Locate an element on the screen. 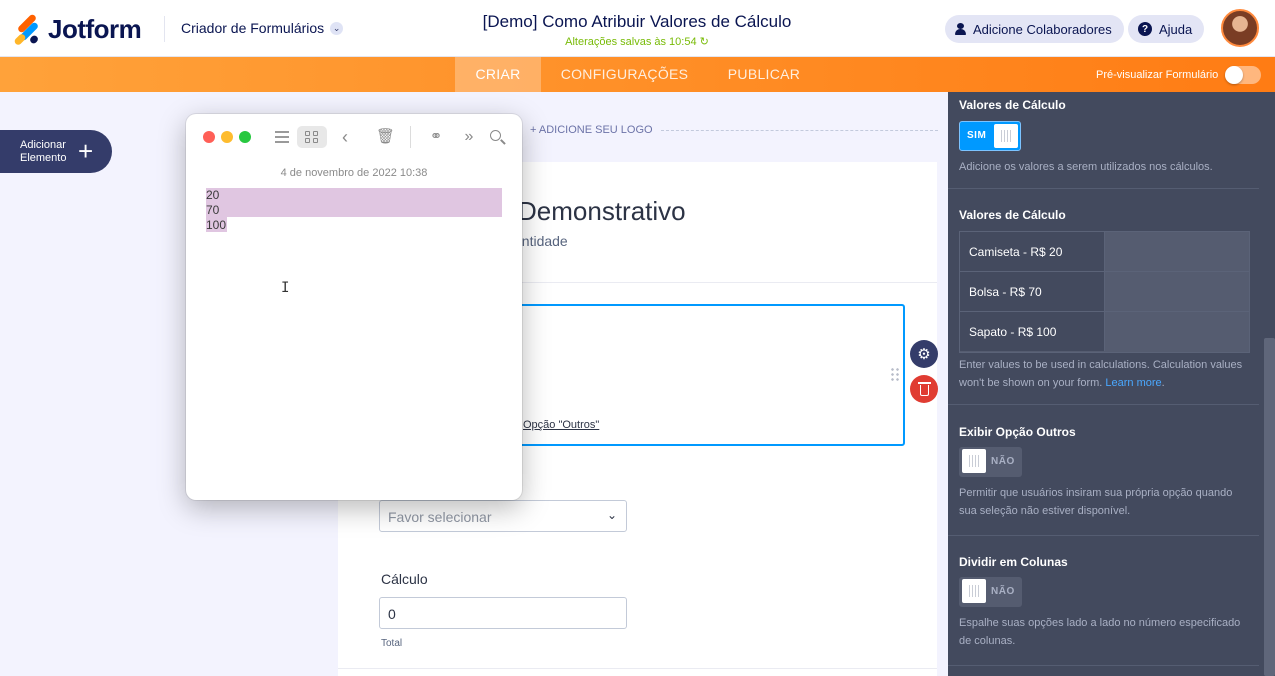 Image resolution: width=1275 pixels, height=676 pixels. jotform-logo: Jotform is located at coordinates (77, 29).